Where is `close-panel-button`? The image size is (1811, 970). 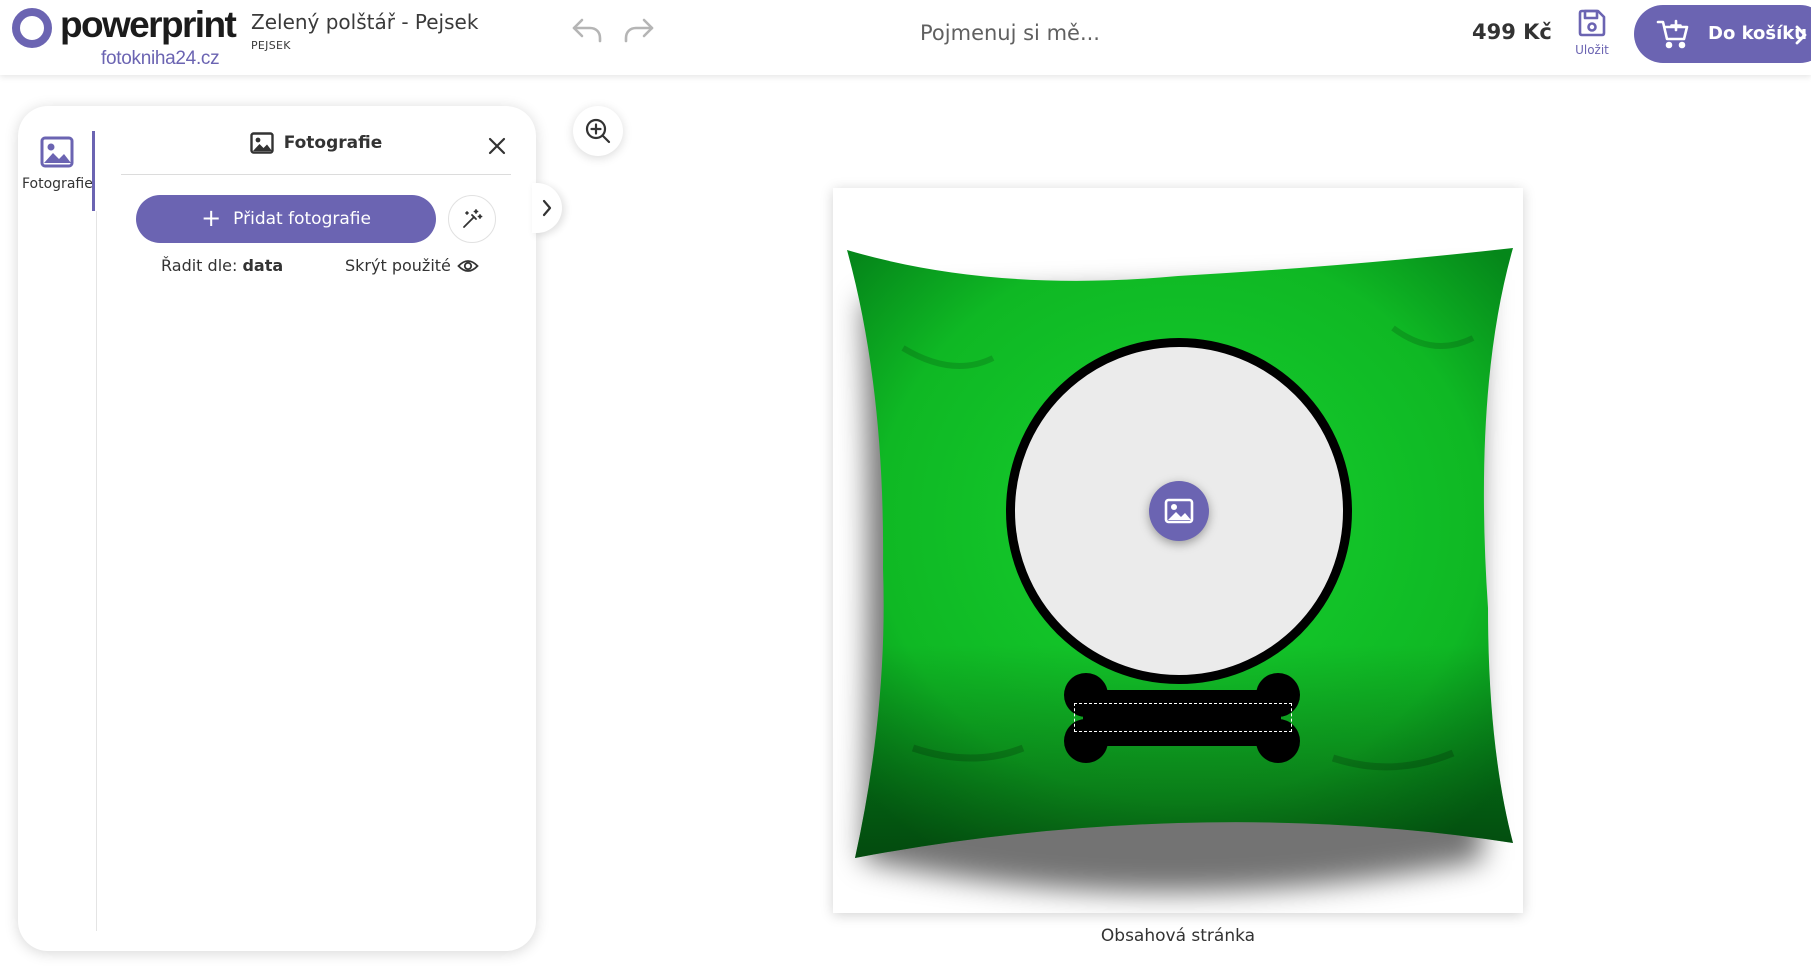 close-panel-button is located at coordinates (497, 146).